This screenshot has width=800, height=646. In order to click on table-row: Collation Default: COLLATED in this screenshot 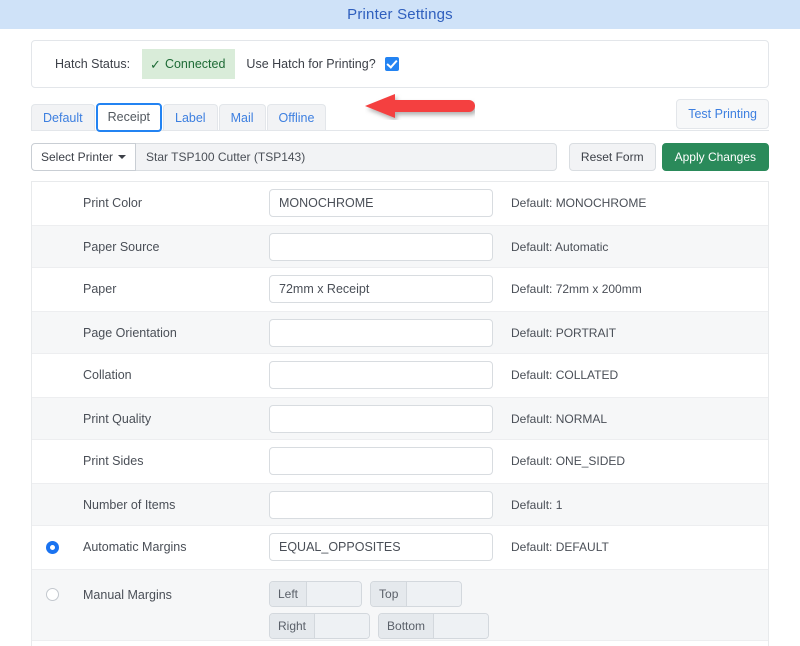, I will do `click(400, 375)`.